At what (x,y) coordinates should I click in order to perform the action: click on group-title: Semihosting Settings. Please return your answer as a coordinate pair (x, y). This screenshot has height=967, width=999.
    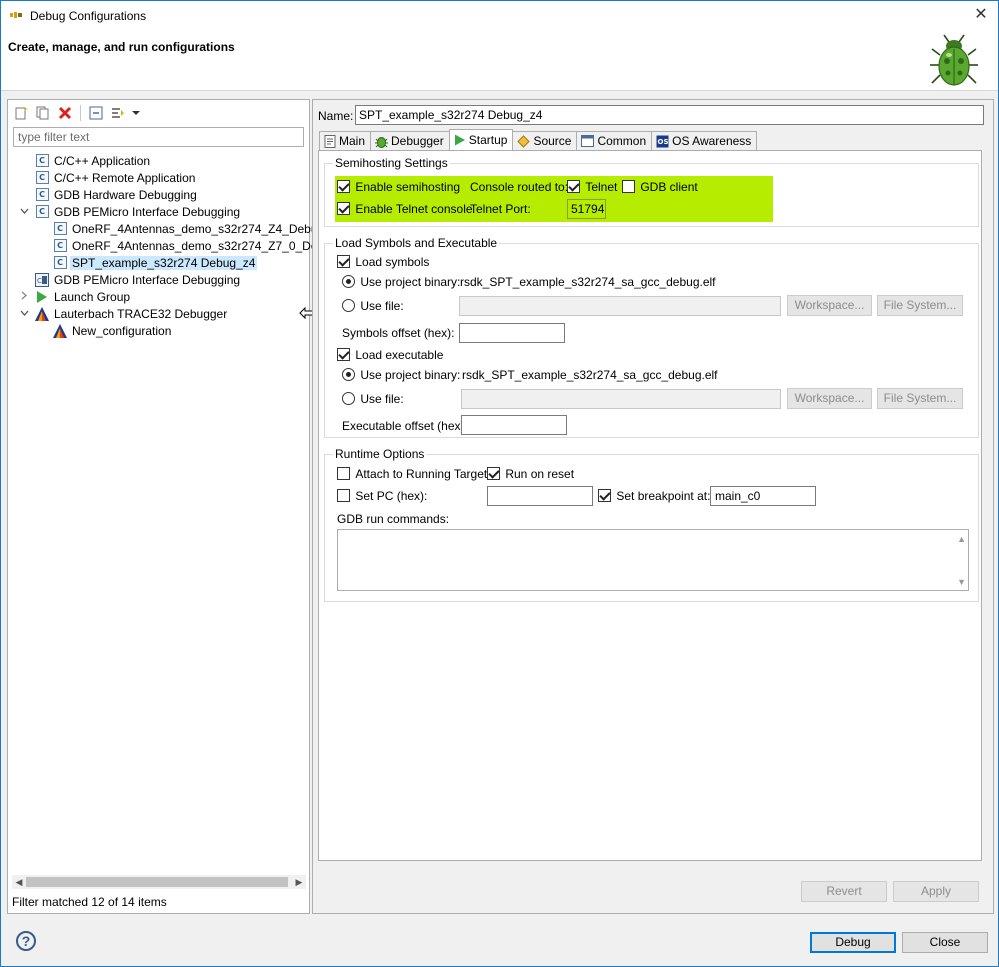
    Looking at the image, I should click on (391, 163).